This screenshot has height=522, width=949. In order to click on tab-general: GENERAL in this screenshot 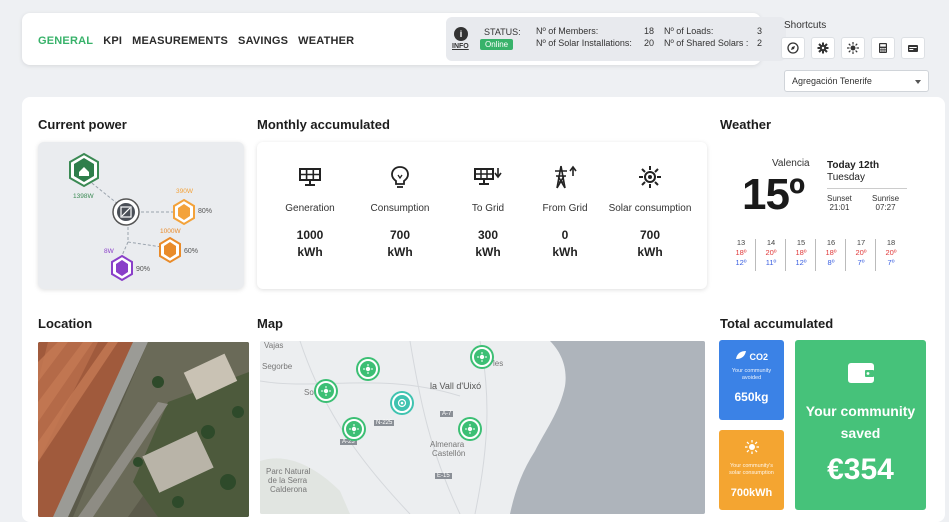, I will do `click(65, 41)`.